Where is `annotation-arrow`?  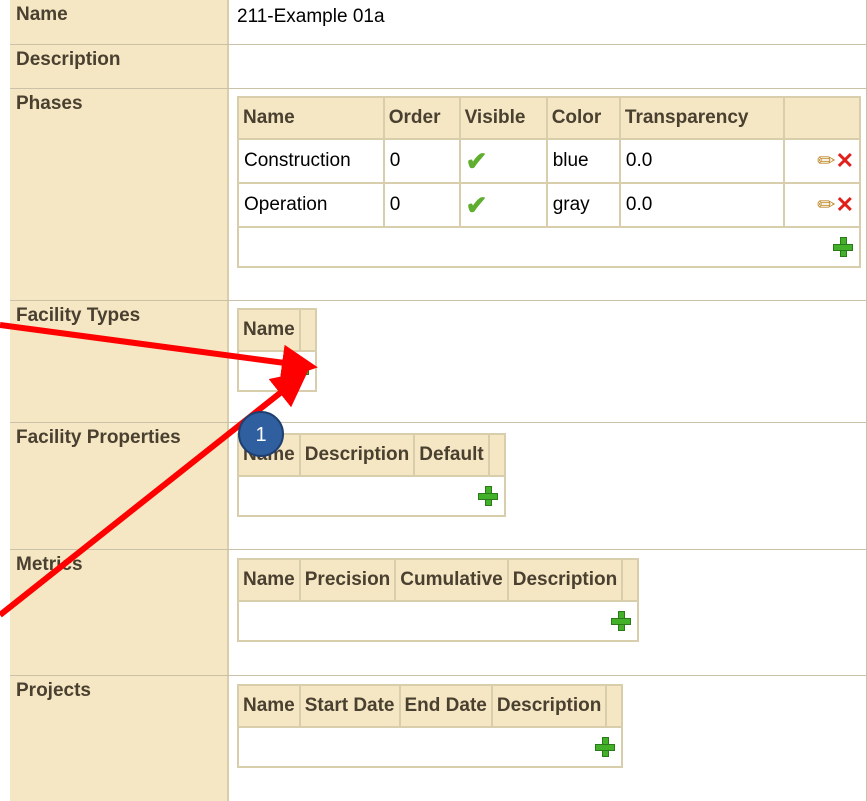 annotation-arrow is located at coordinates (159, 351).